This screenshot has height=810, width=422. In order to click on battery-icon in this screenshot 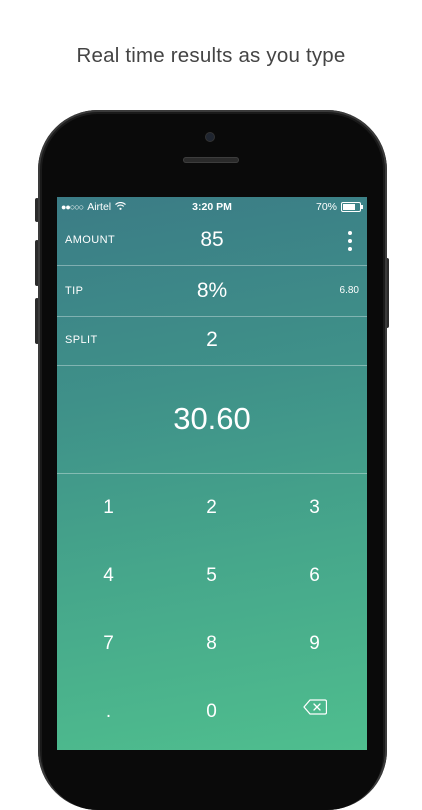, I will do `click(352, 207)`.